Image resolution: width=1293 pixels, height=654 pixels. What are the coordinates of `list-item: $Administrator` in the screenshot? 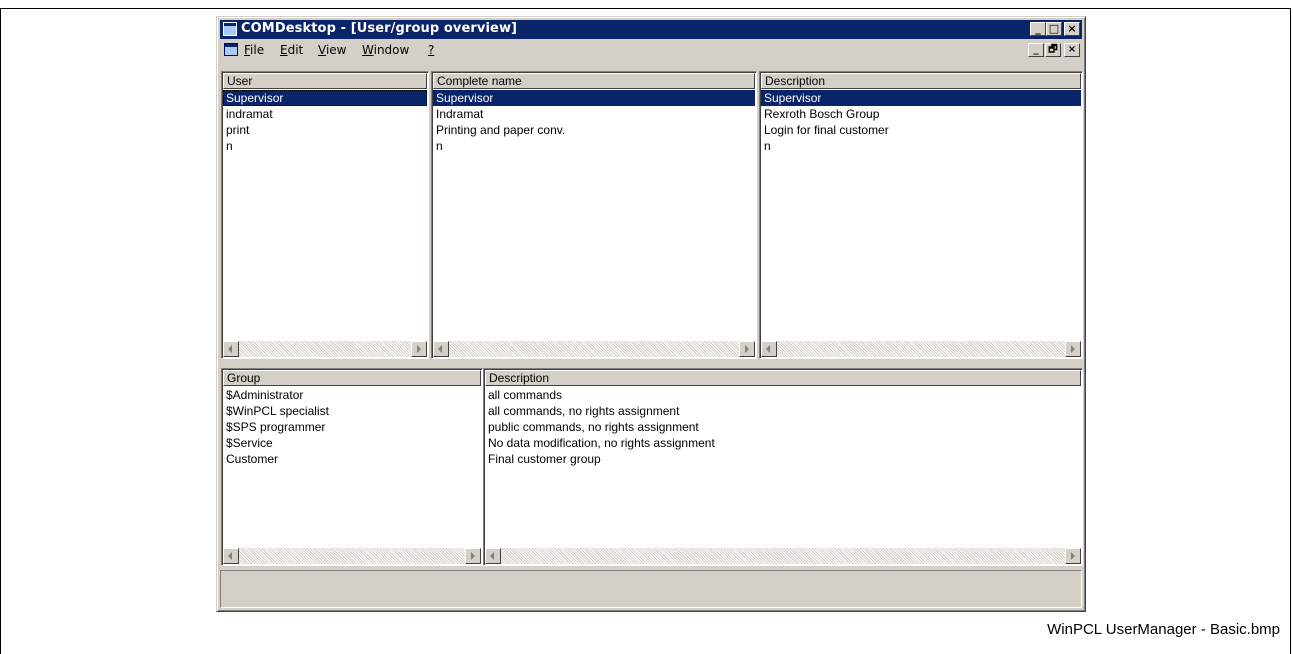 It's located at (352, 395).